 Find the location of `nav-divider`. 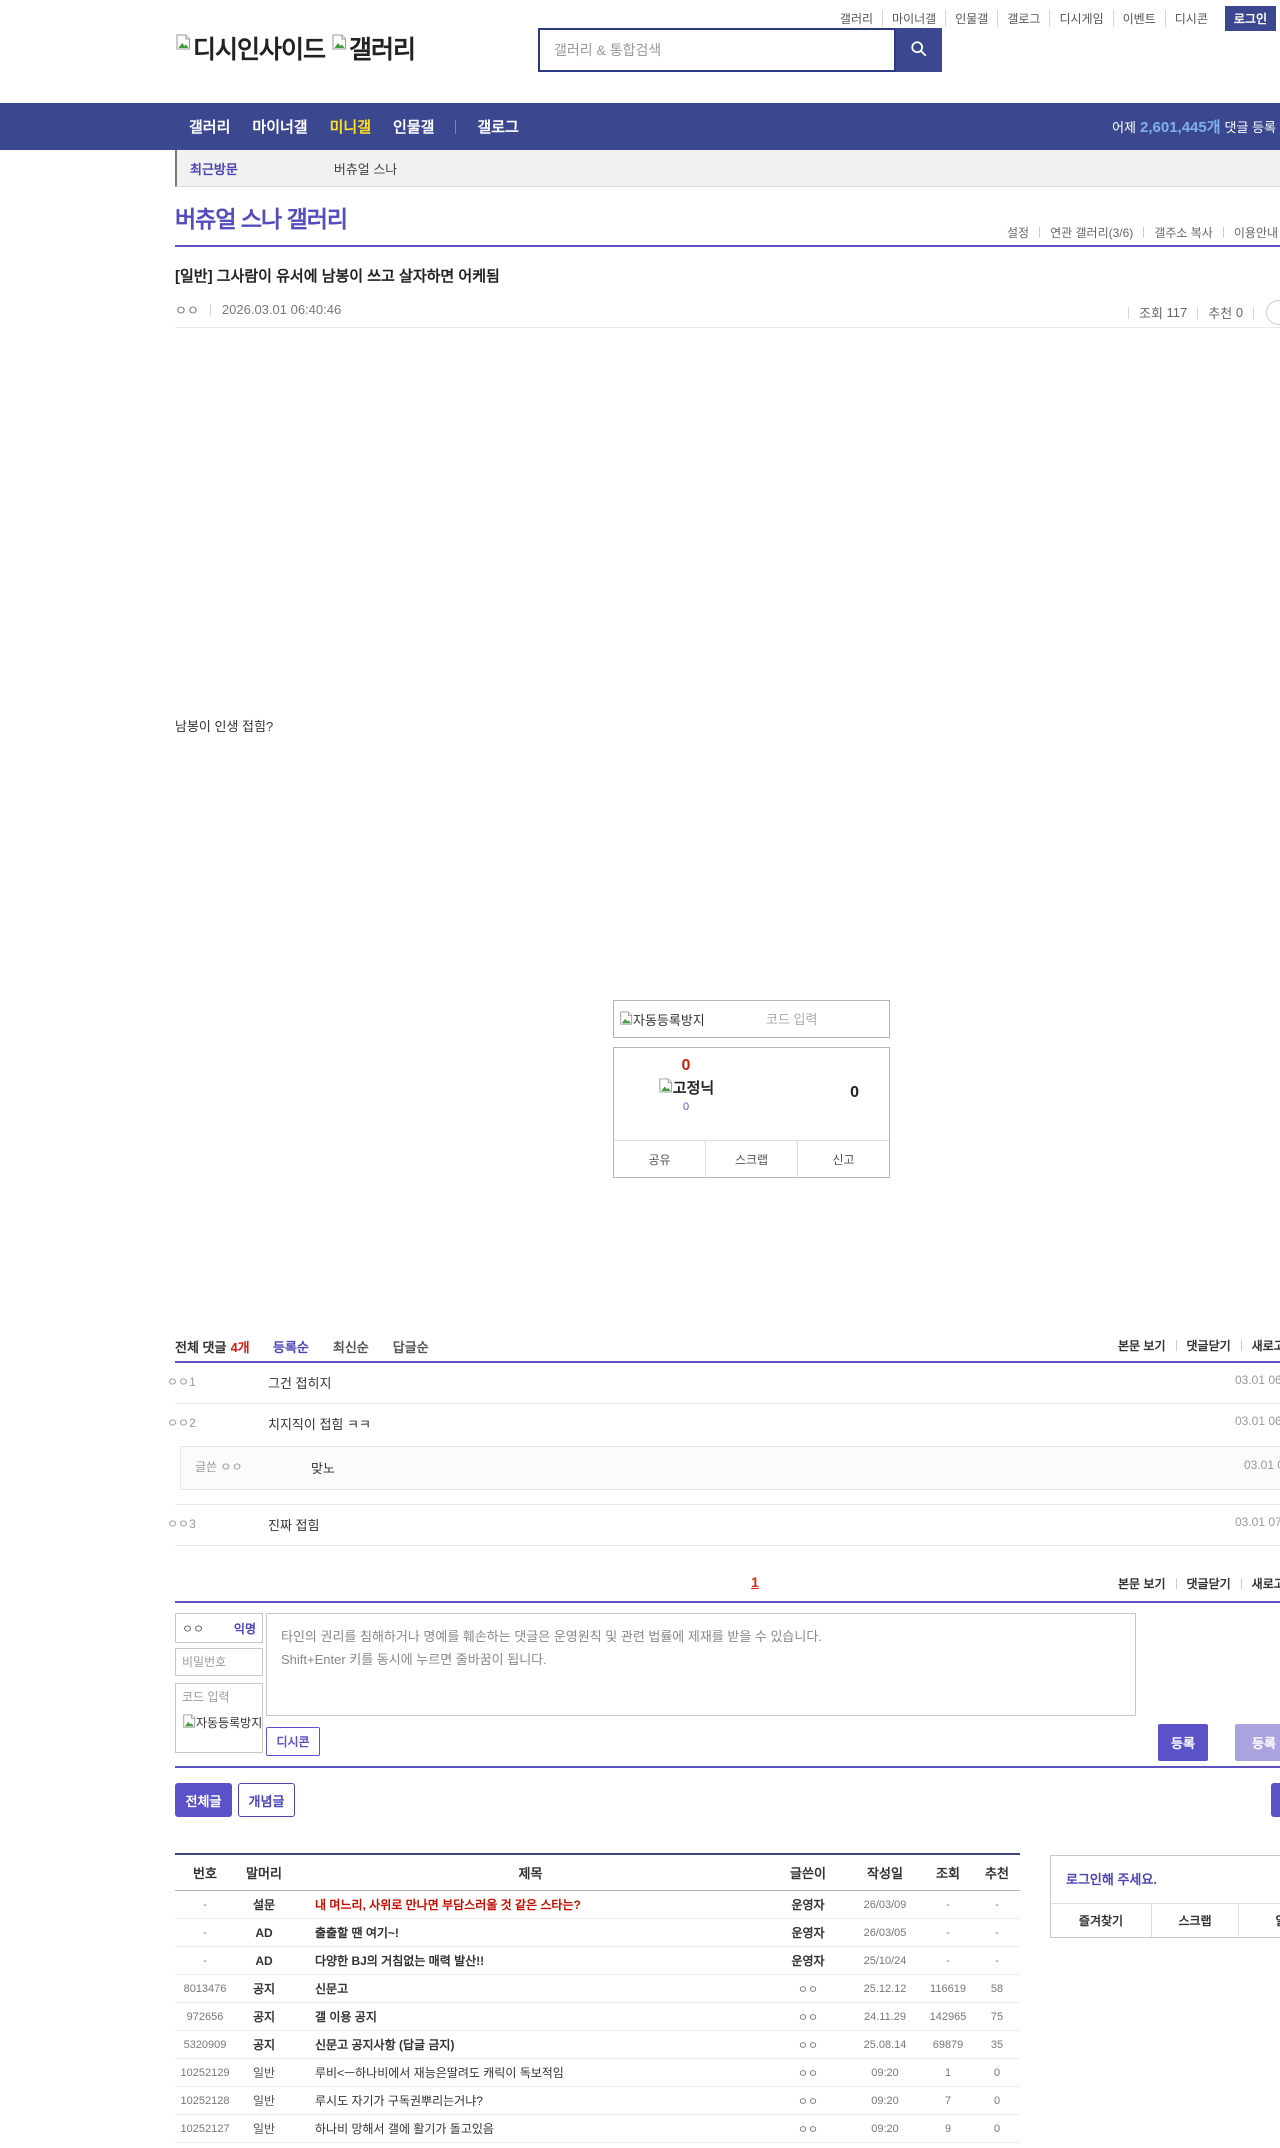

nav-divider is located at coordinates (456, 126).